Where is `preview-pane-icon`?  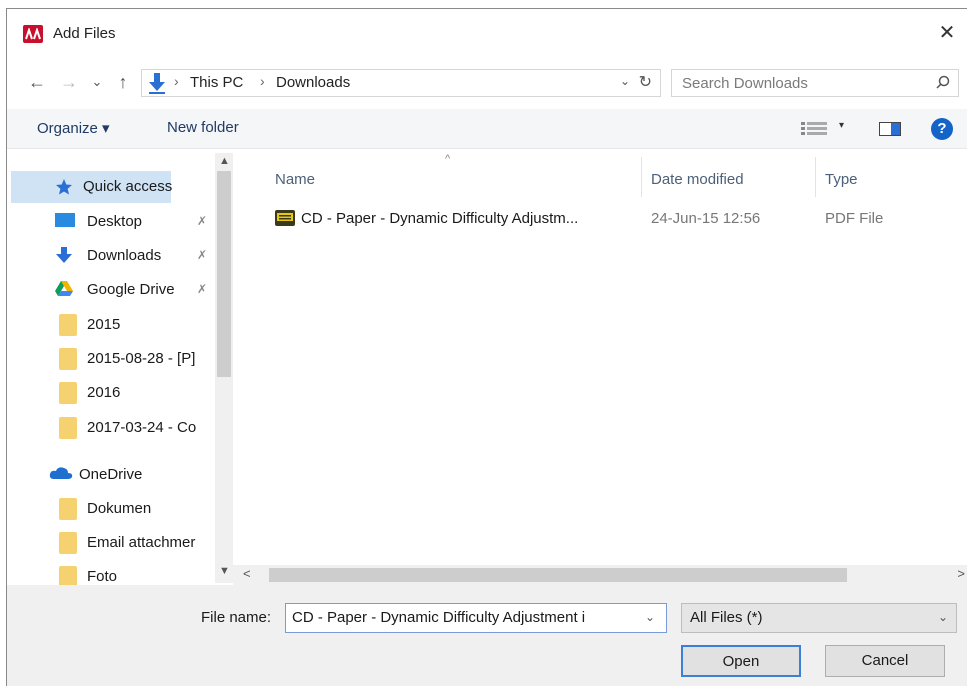 preview-pane-icon is located at coordinates (890, 131).